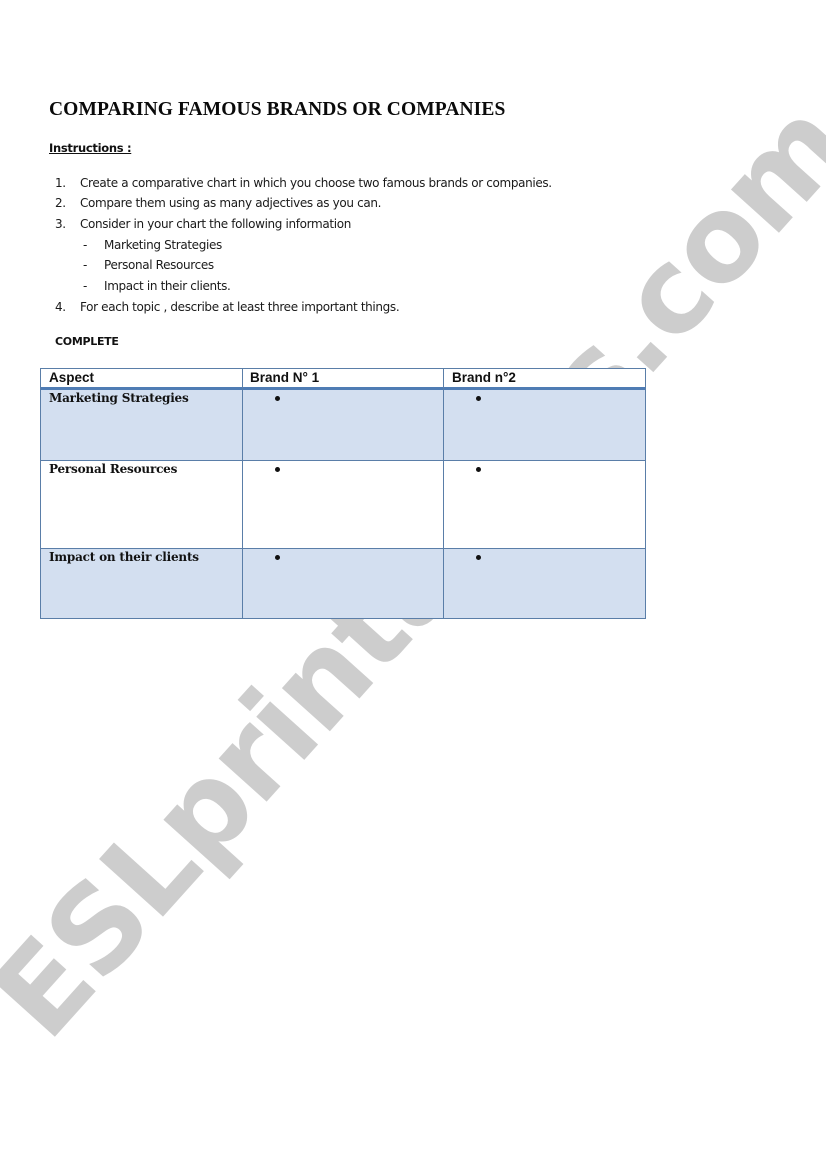 The height and width of the screenshot is (1169, 826). Describe the element at coordinates (60, 307) in the screenshot. I see `item-number: 4.` at that location.